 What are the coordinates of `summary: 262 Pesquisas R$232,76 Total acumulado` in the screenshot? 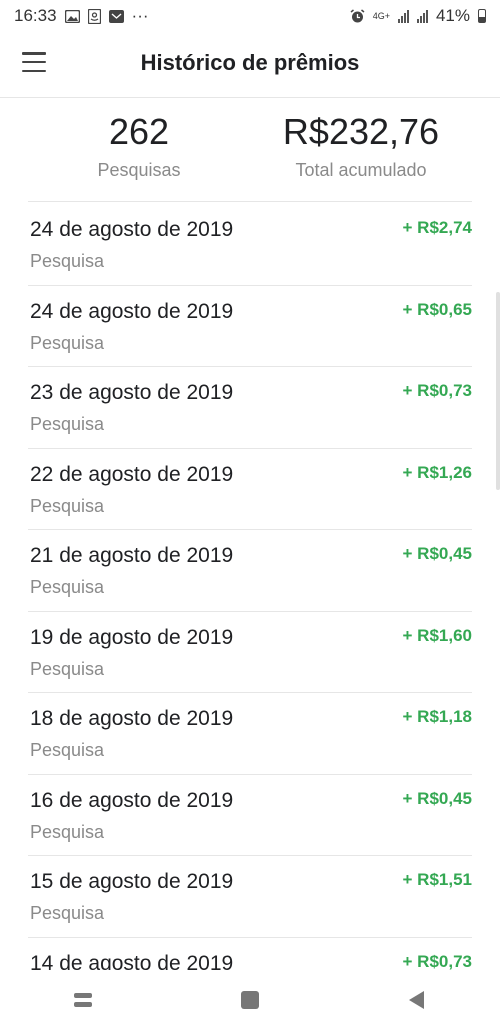 It's located at (250, 156).